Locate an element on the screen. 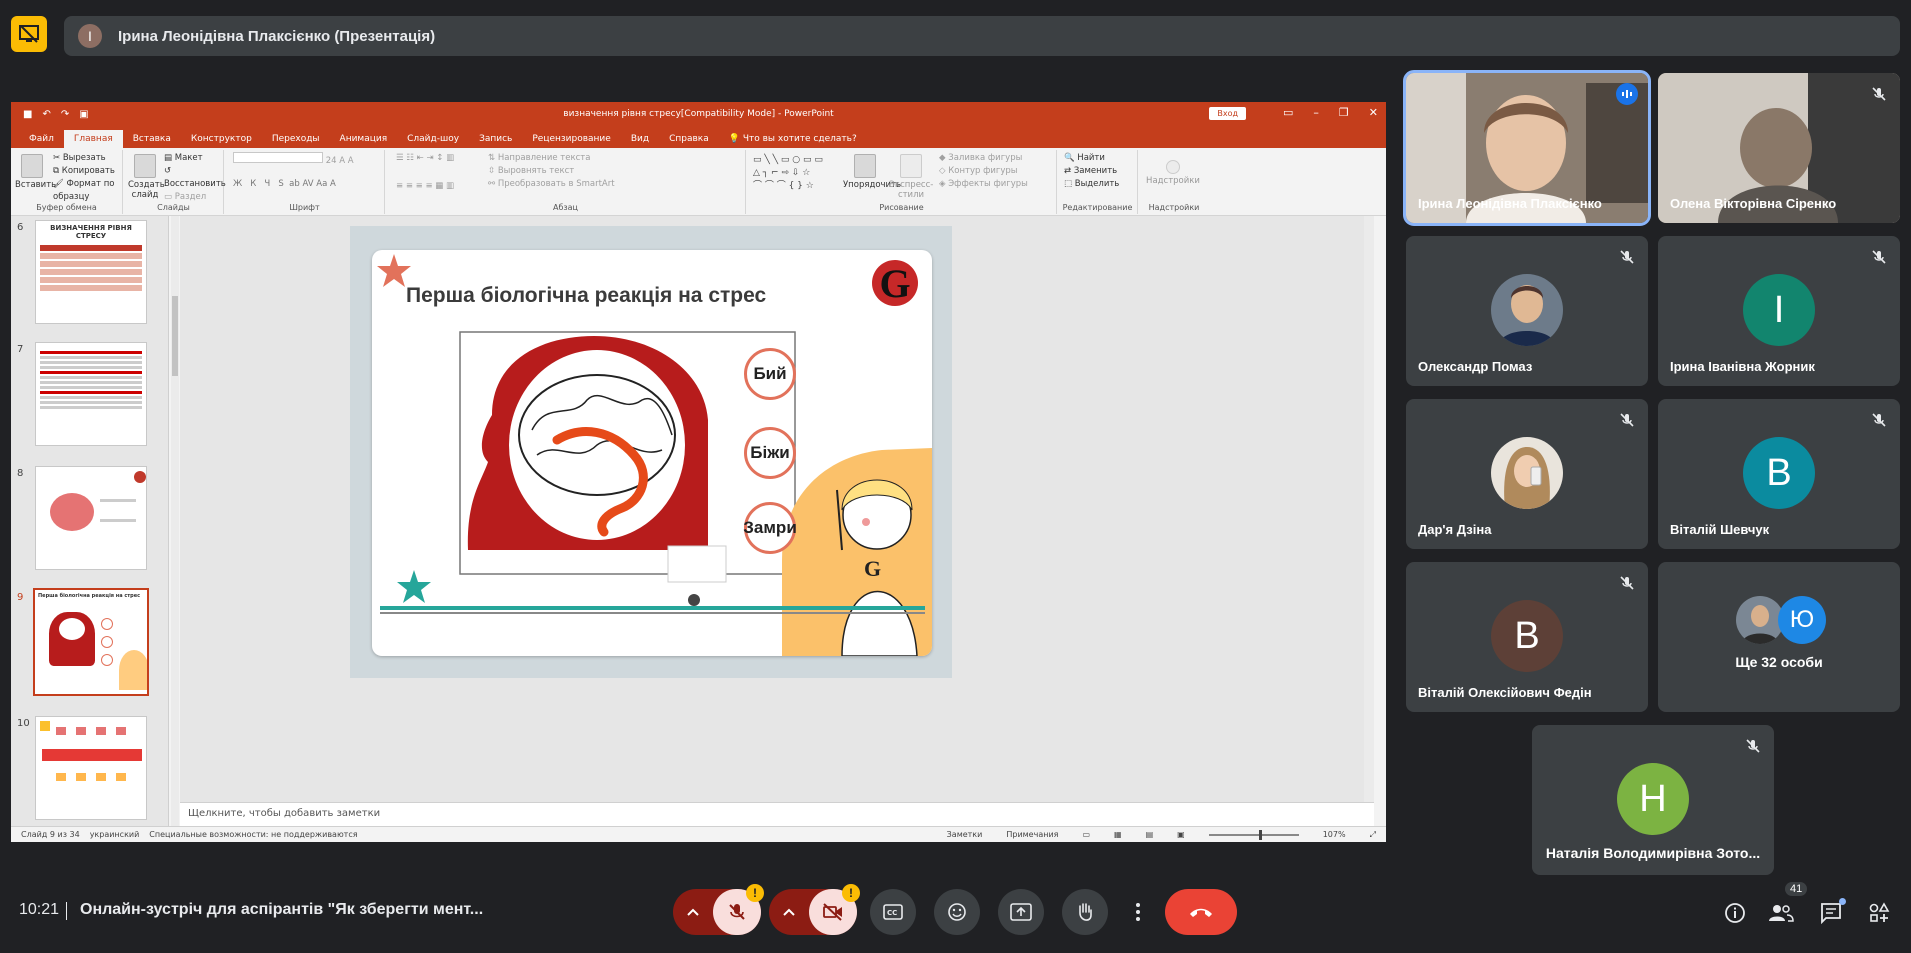 The image size is (1911, 953). editing-label: Редактирование is located at coordinates (1097, 207).